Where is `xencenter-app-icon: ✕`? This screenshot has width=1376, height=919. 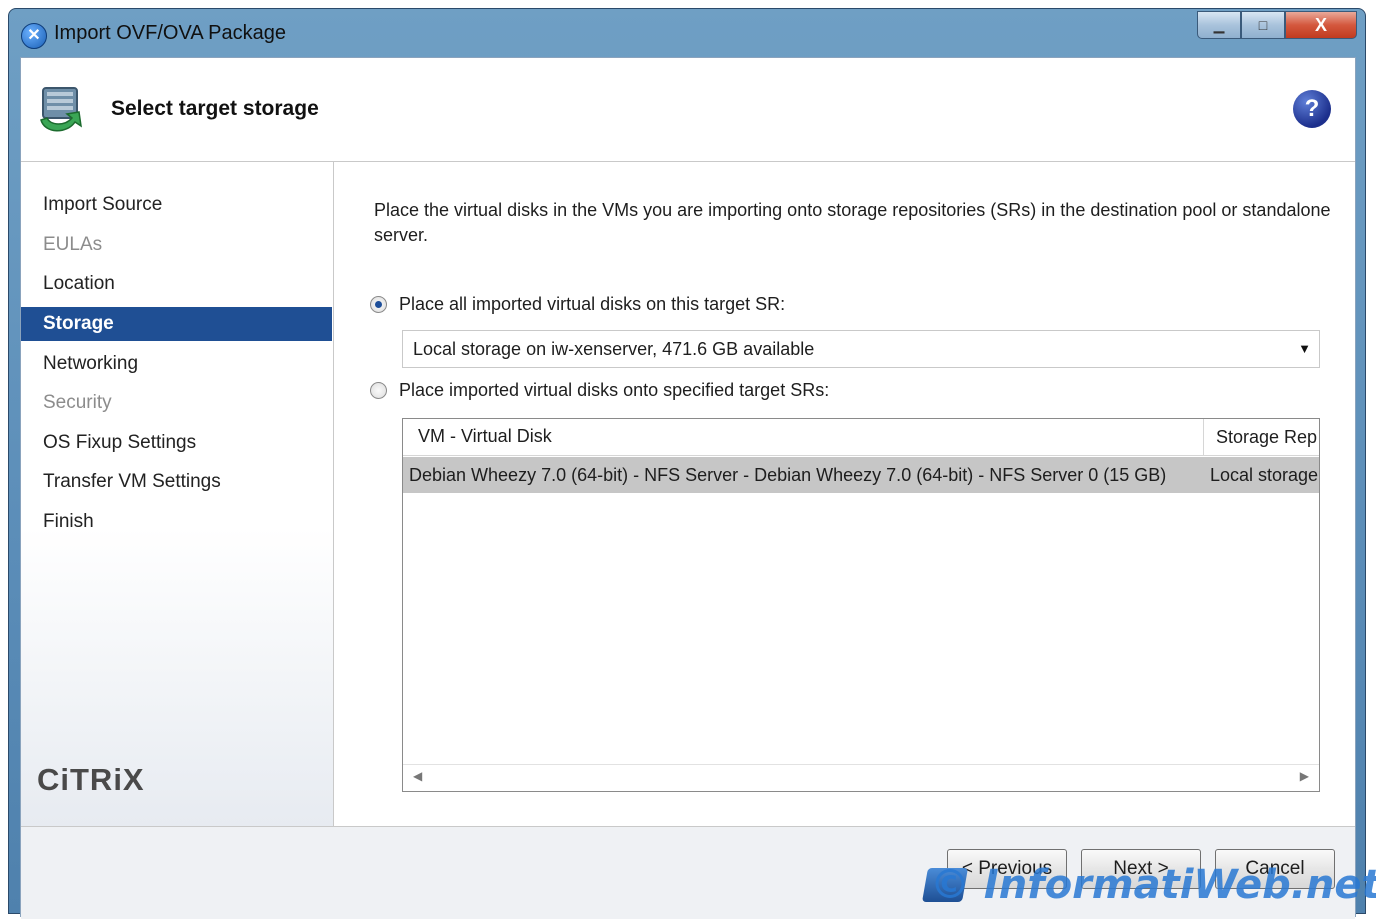
xencenter-app-icon: ✕ is located at coordinates (34, 36).